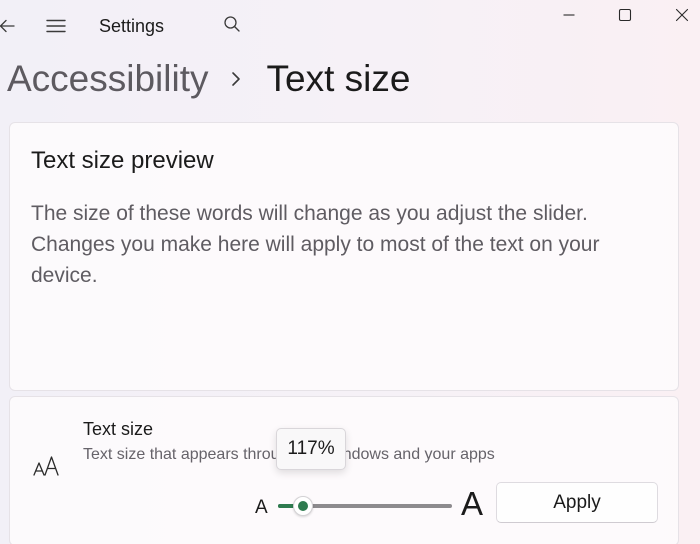  What do you see at coordinates (108, 79) in the screenshot?
I see `breadcrumb-parent: Accessibility` at bounding box center [108, 79].